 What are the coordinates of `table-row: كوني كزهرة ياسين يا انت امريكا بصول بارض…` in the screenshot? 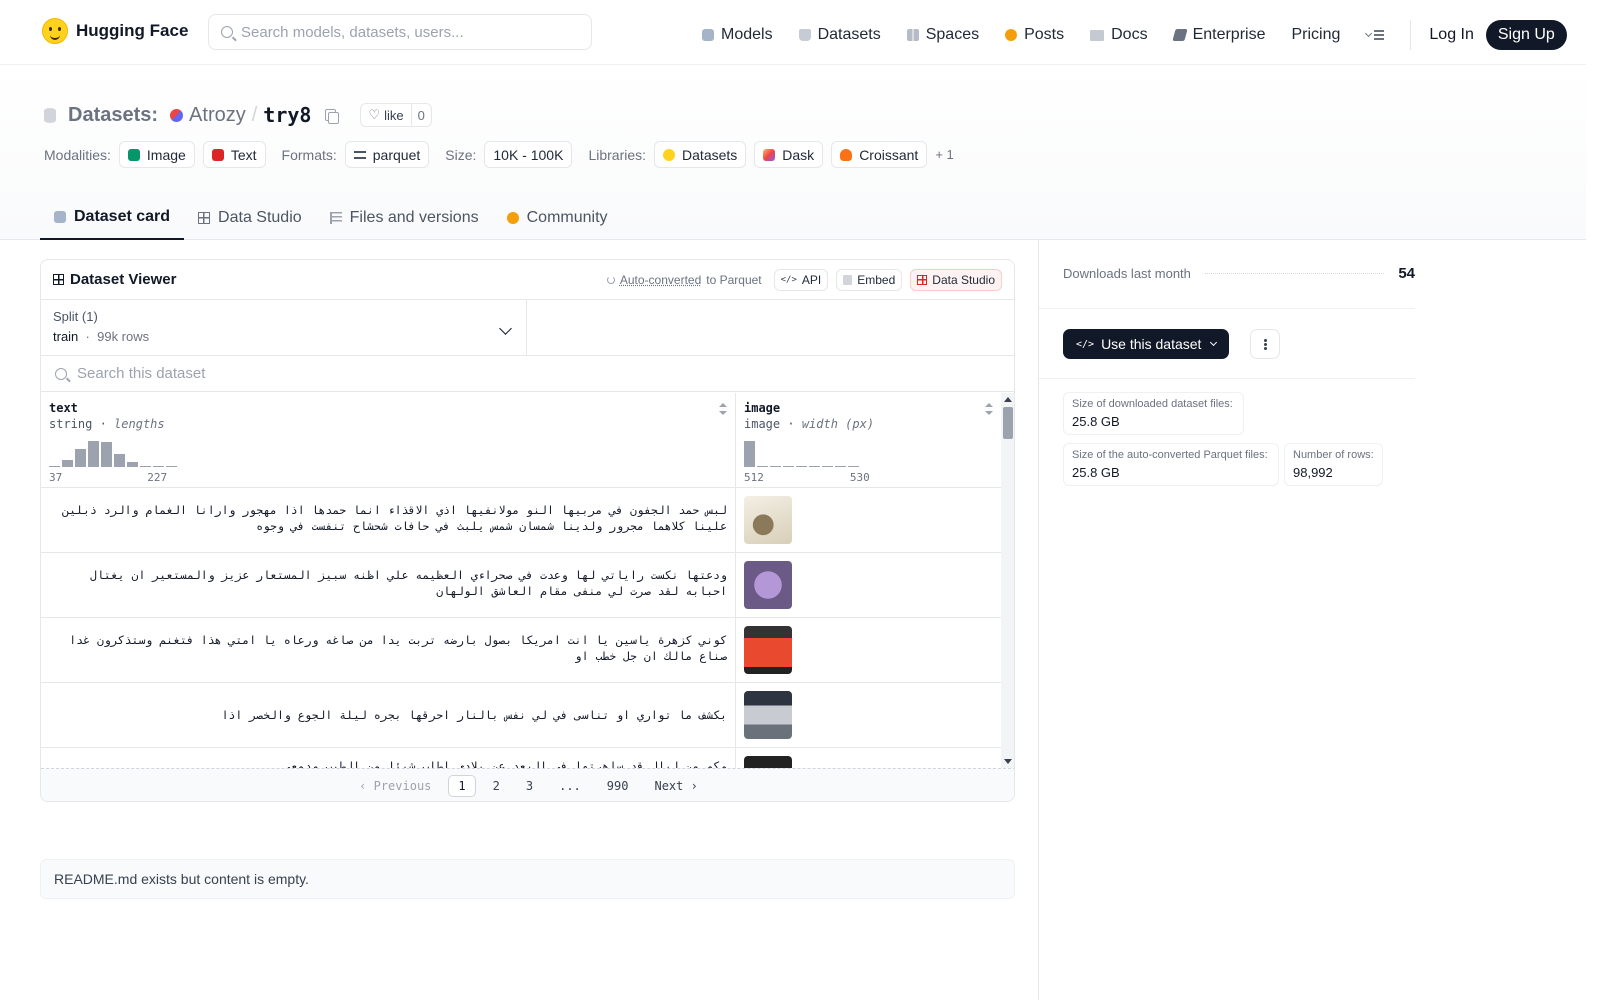 It's located at (521, 650).